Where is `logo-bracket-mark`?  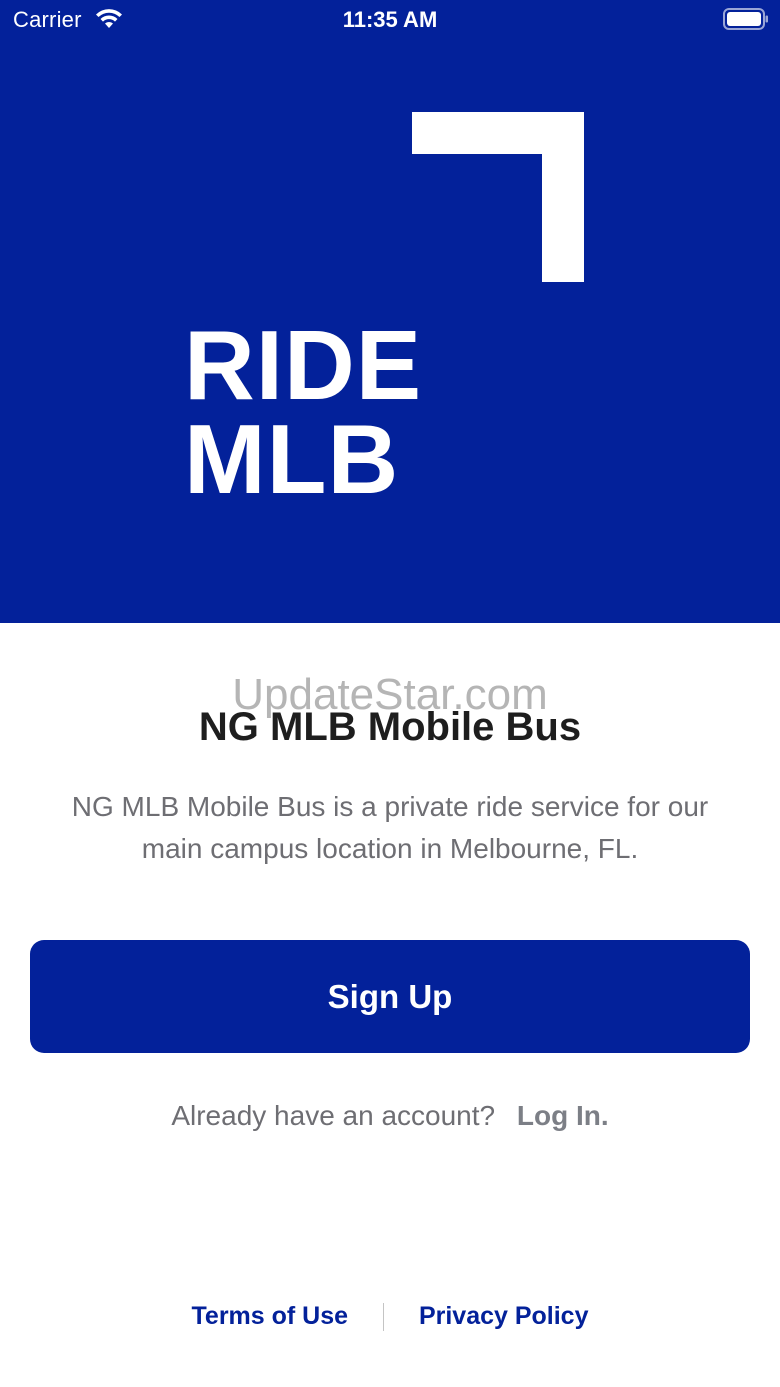 logo-bracket-mark is located at coordinates (498, 197).